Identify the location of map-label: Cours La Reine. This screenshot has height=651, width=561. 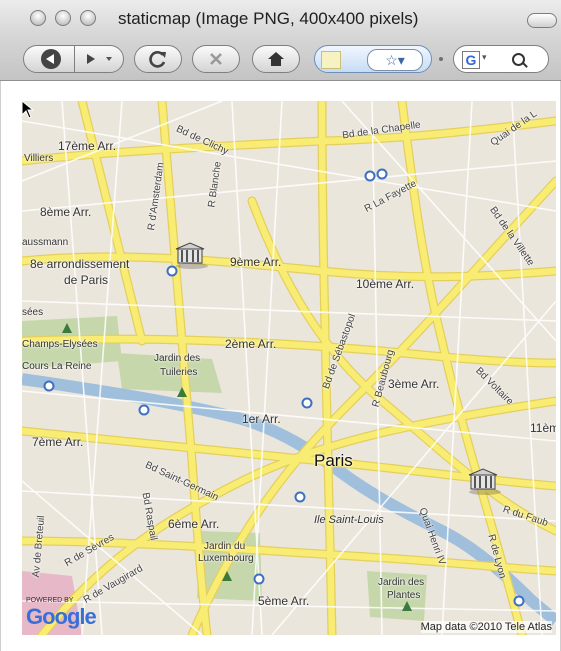
(57, 366).